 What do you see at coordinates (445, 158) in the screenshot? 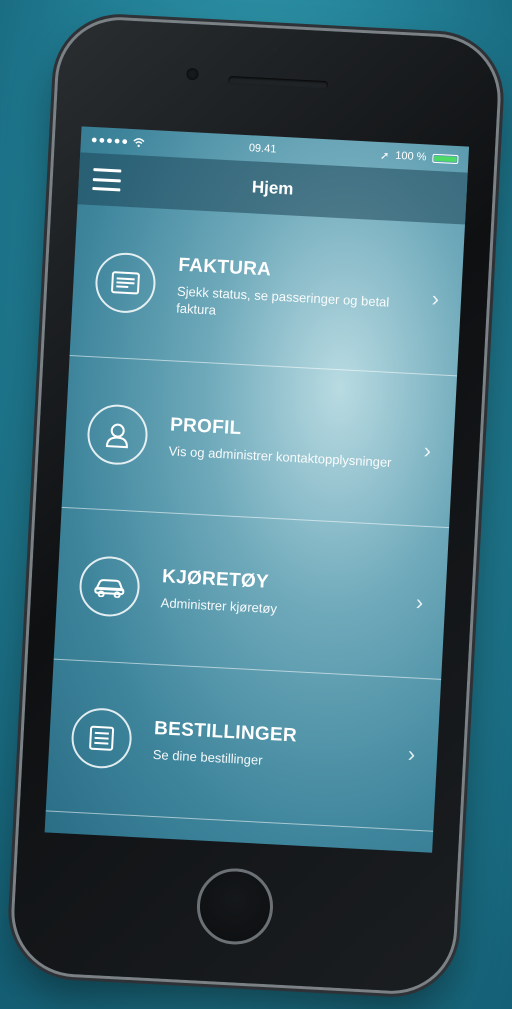
I see `battery-icon` at bounding box center [445, 158].